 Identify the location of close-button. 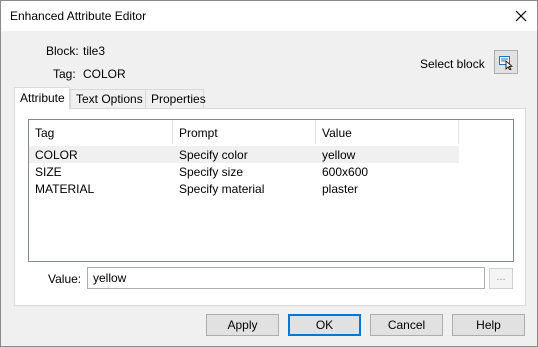
(521, 16).